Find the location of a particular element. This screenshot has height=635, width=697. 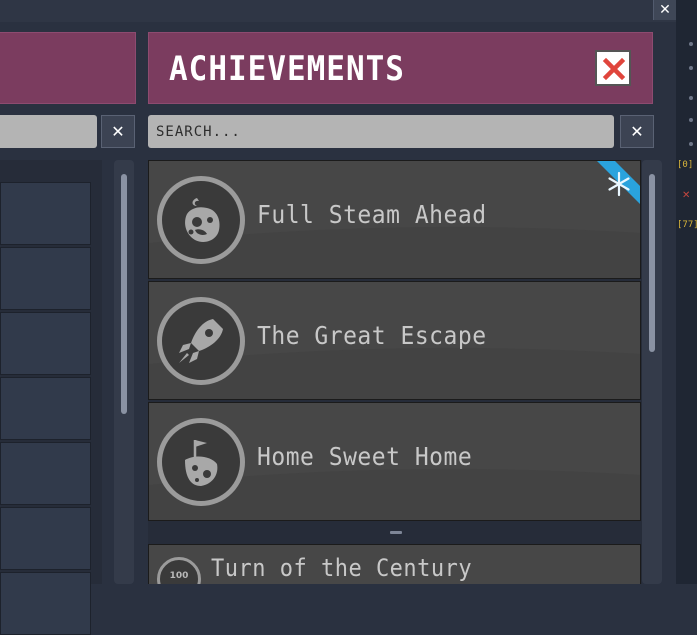

left-scrollbar is located at coordinates (124, 372).